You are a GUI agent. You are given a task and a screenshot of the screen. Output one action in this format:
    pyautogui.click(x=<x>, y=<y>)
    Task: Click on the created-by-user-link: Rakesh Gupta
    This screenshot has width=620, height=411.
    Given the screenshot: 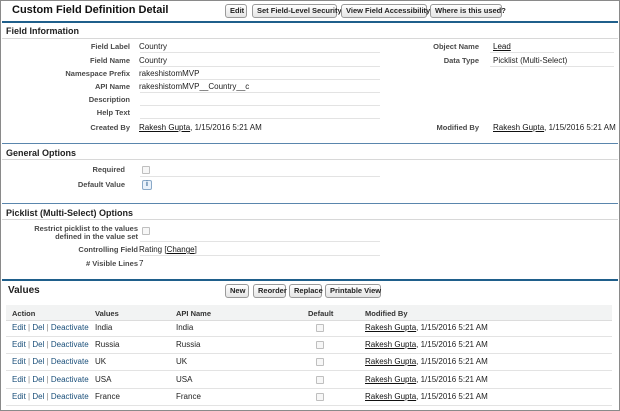 What is the action you would take?
    pyautogui.click(x=164, y=127)
    